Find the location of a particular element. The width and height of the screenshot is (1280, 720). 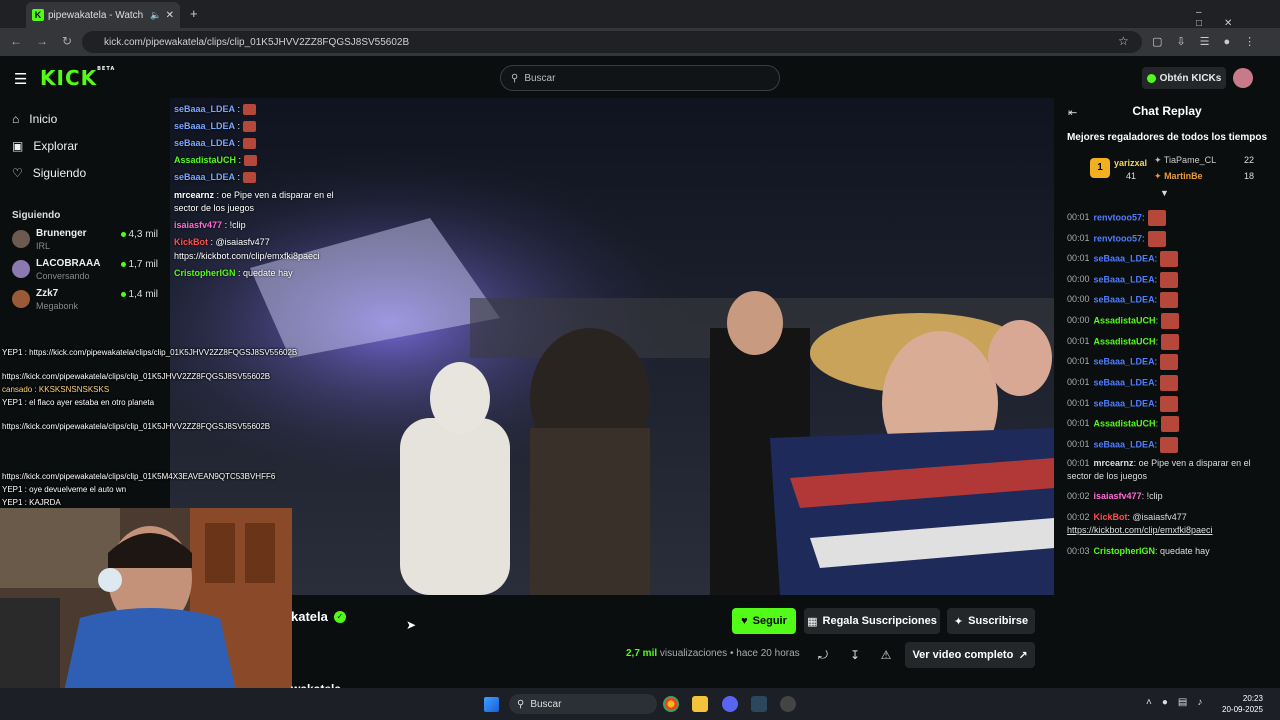

kick-favicon-icon: K is located at coordinates (38, 15).